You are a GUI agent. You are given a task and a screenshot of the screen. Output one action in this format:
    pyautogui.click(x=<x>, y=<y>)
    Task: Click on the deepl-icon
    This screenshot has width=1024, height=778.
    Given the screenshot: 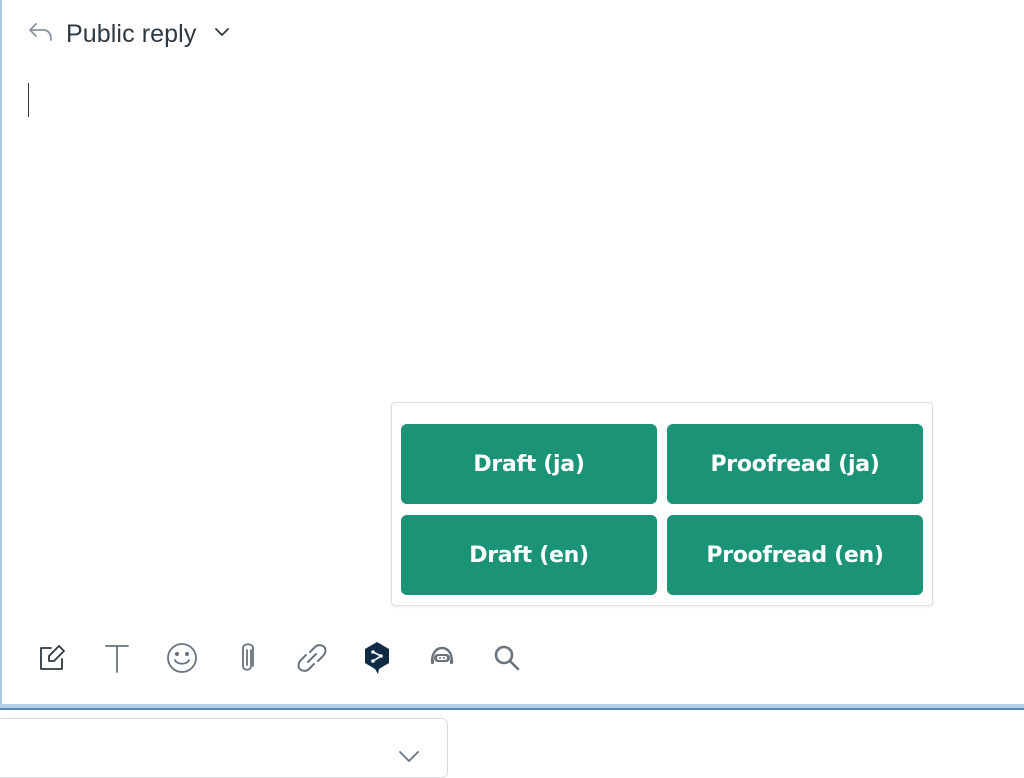 What is the action you would take?
    pyautogui.click(x=377, y=658)
    